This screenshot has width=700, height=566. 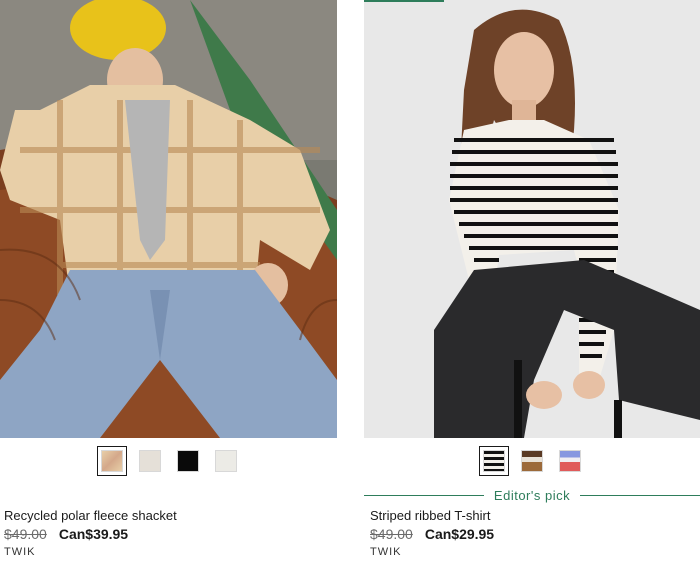 I want to click on swatch-black-white-stripe, so click(x=494, y=461).